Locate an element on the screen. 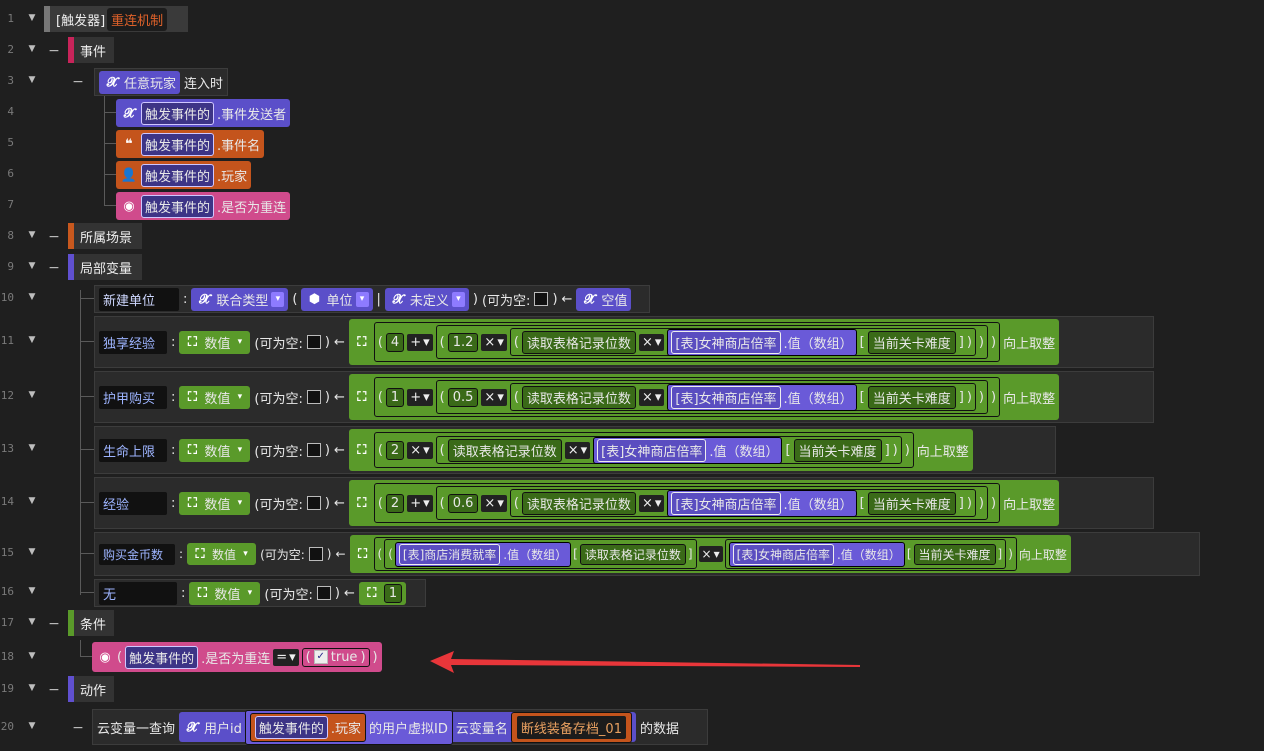 The image size is (1264, 751). var-name-ref: 断线装备存档_01 is located at coordinates (571, 727).